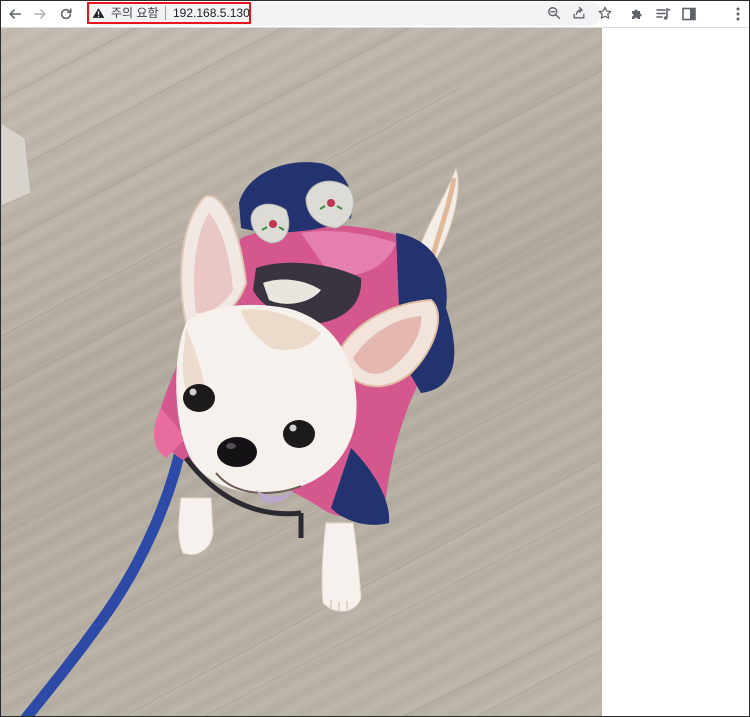 The width and height of the screenshot is (750, 717). Describe the element at coordinates (98, 13) in the screenshot. I see `warning-triangle-icon` at that location.